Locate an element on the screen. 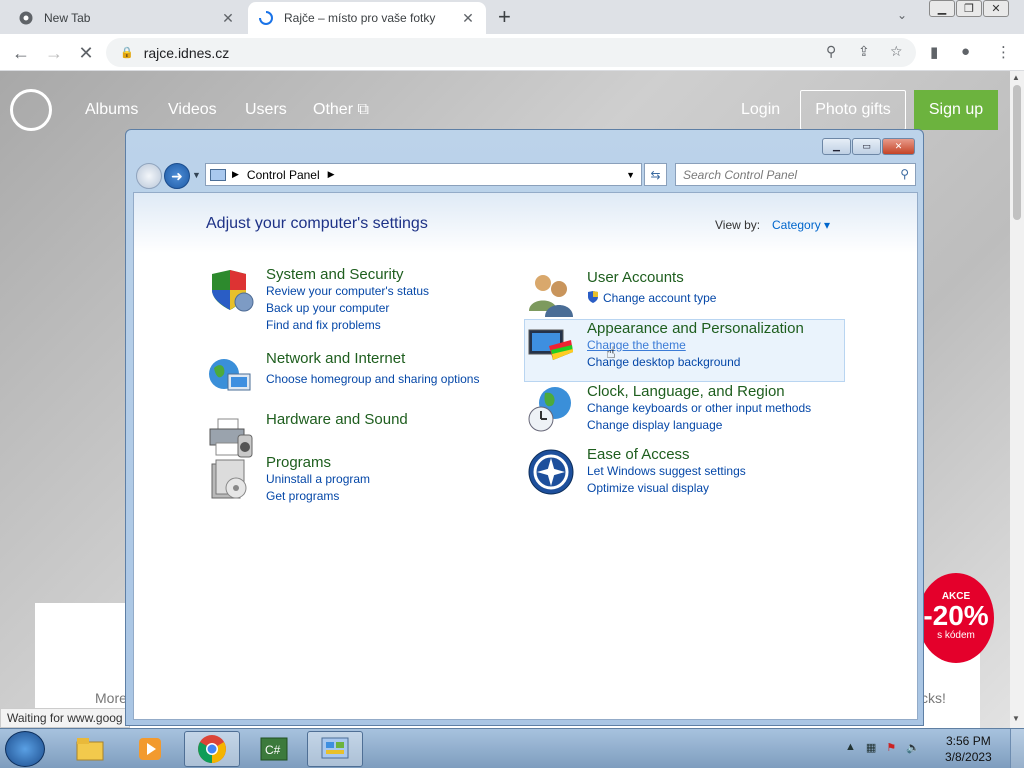 Image resolution: width=1024 pixels, height=768 pixels. nav-other: Other ⧉ is located at coordinates (341, 110).